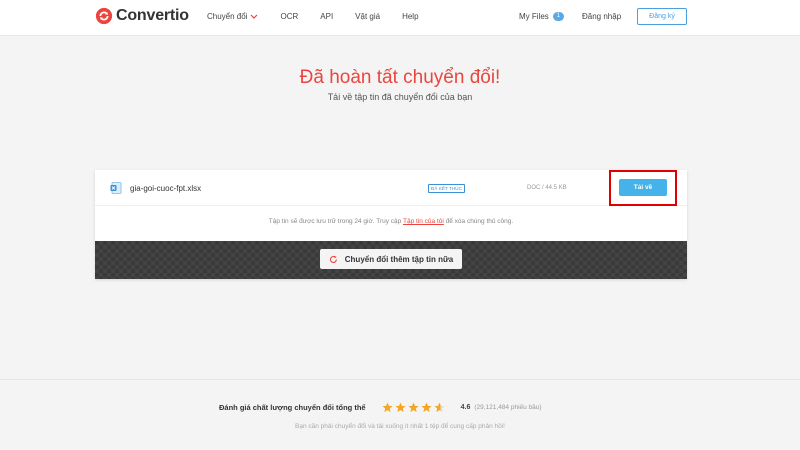 Image resolution: width=800 pixels, height=450 pixels. I want to click on my-files-label: My Files, so click(534, 16).